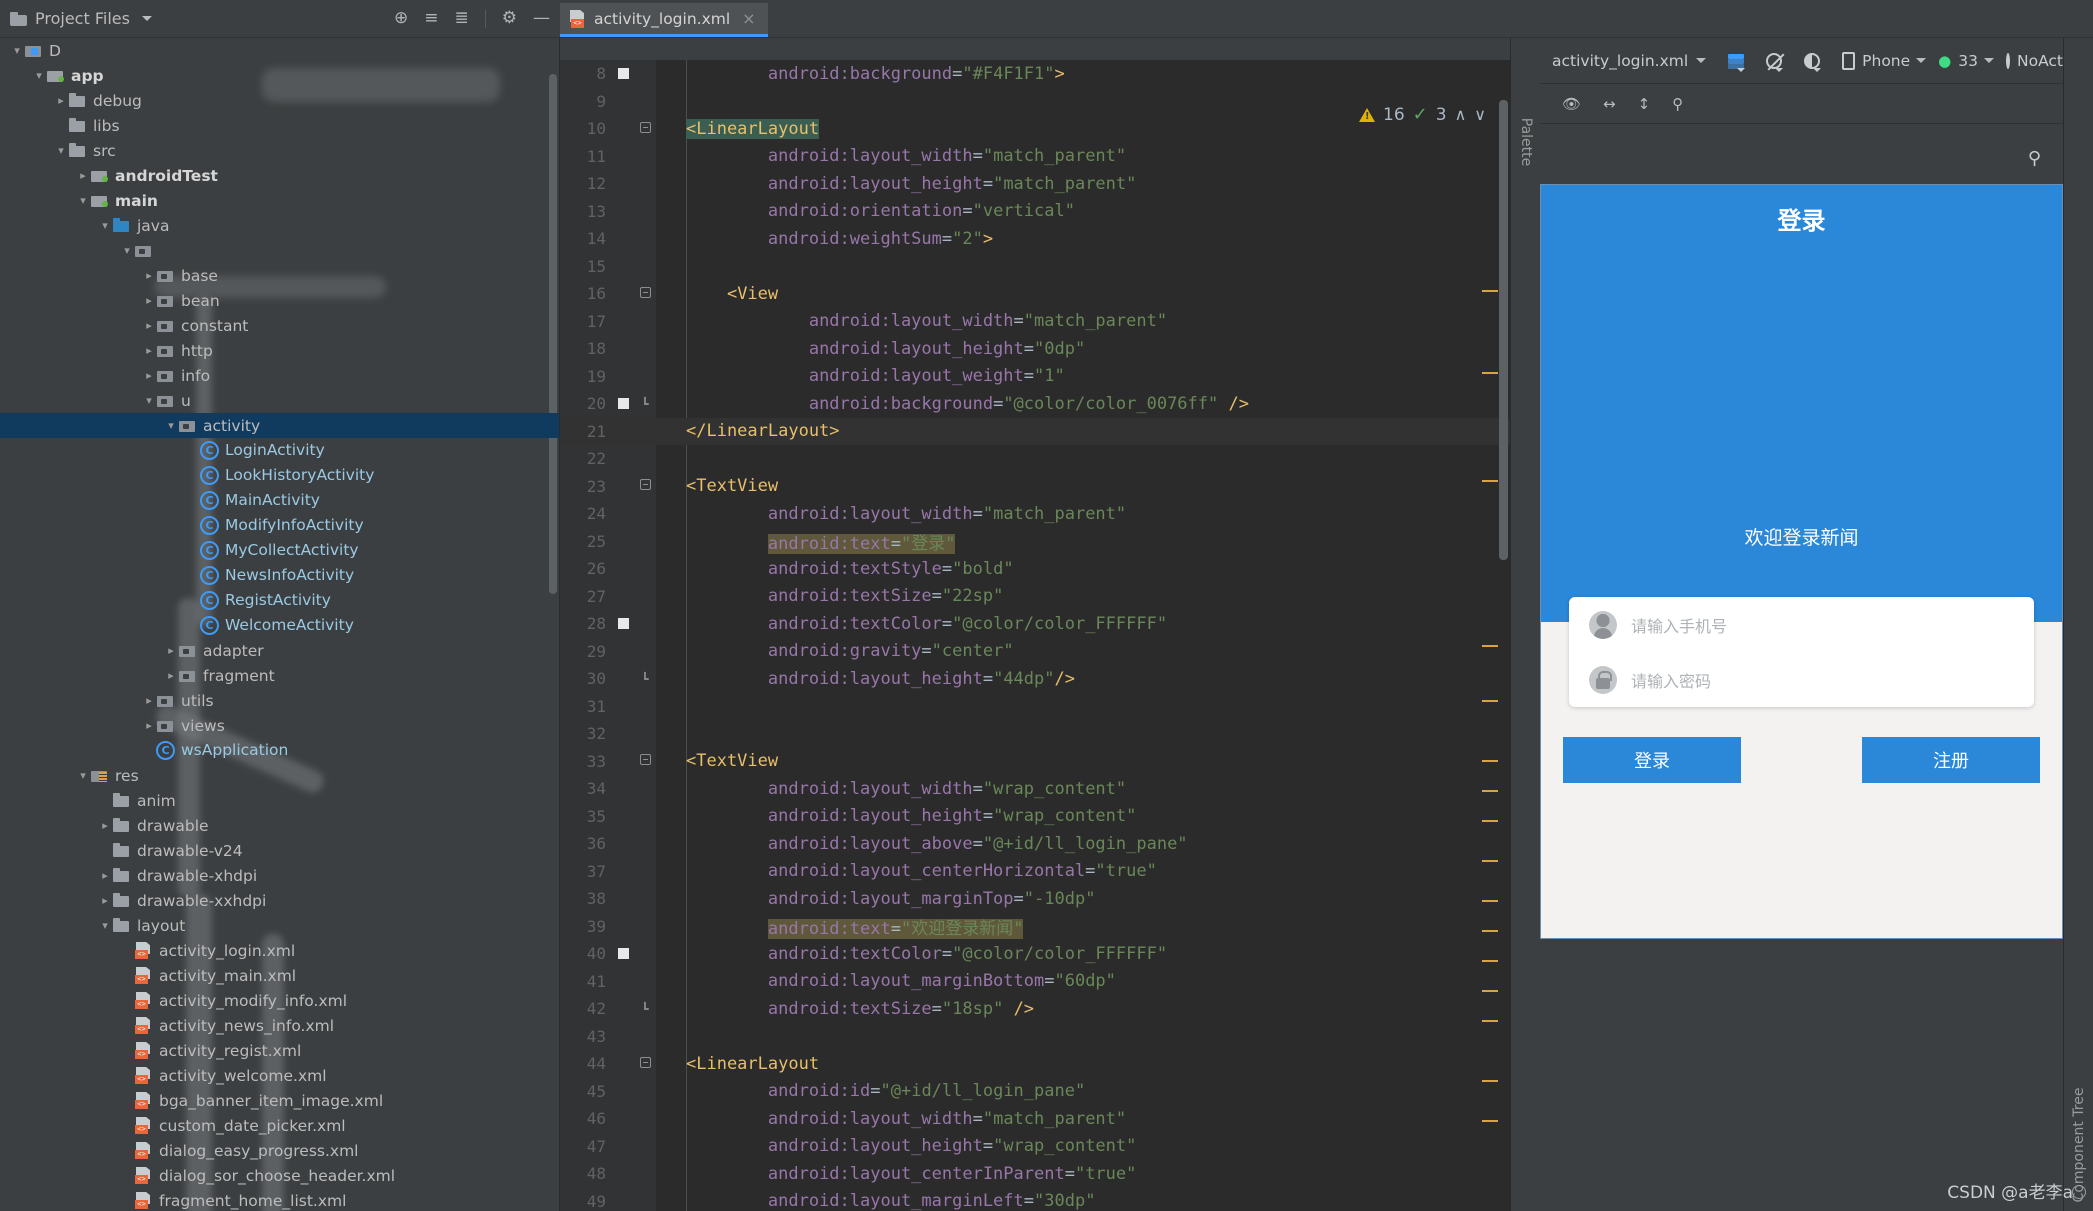  I want to click on code-line: 34 android:layout_width="wrap_content", so click(1035, 789).